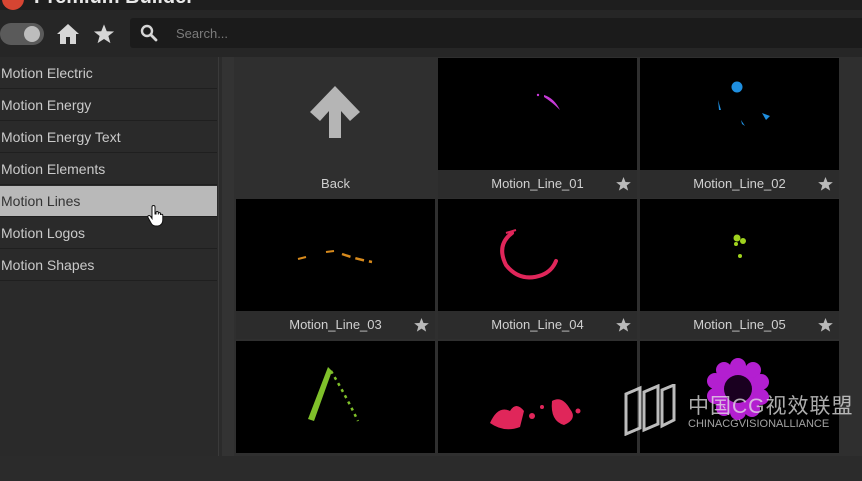  I want to click on sidebar-item-motion-electric: Motion Electric, so click(108, 73).